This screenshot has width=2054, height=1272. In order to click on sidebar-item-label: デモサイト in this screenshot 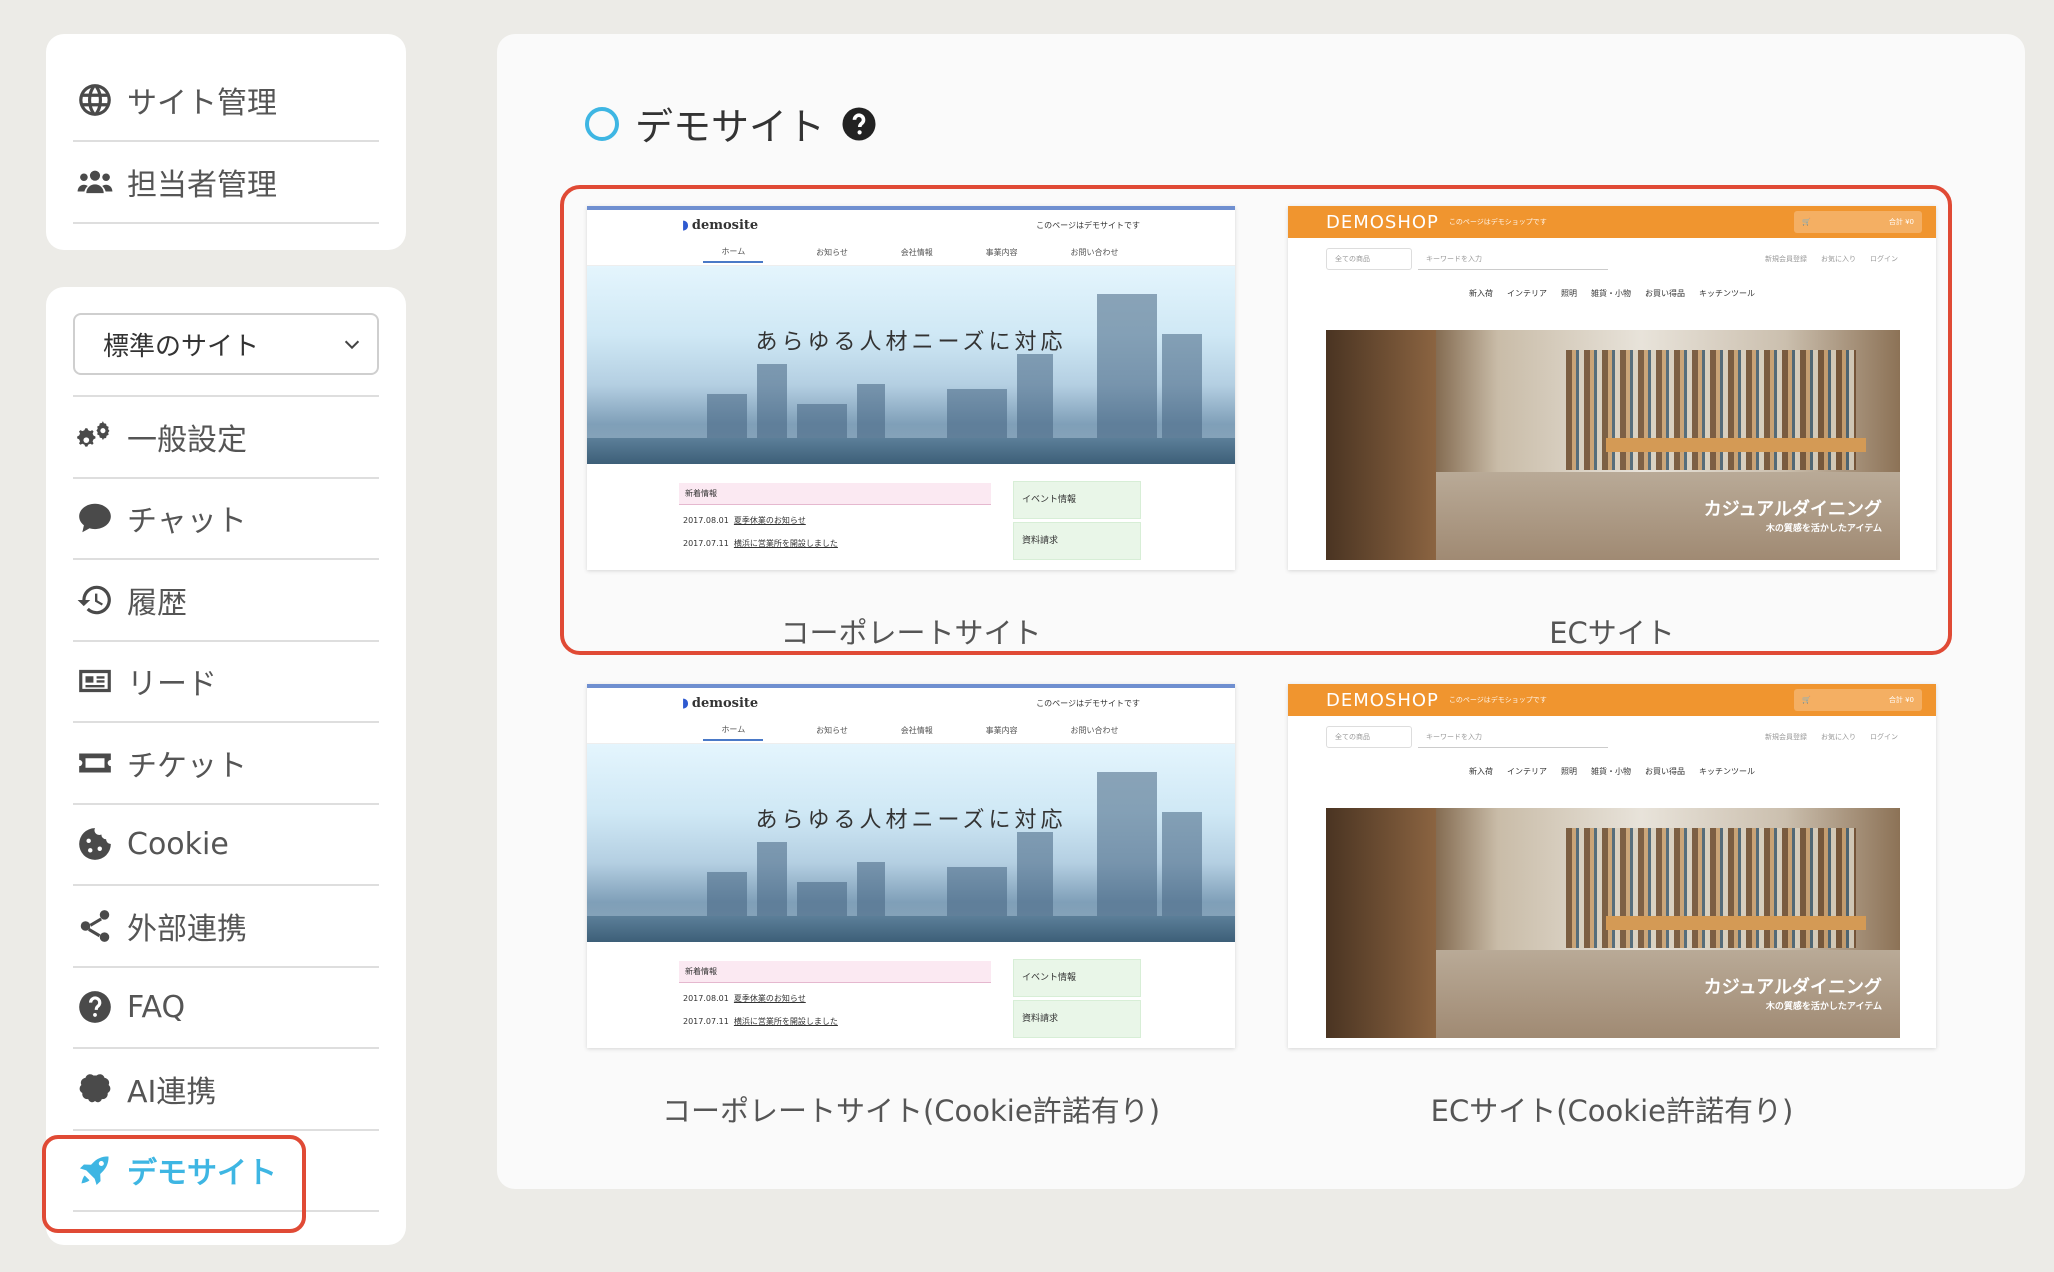, I will do `click(202, 1174)`.